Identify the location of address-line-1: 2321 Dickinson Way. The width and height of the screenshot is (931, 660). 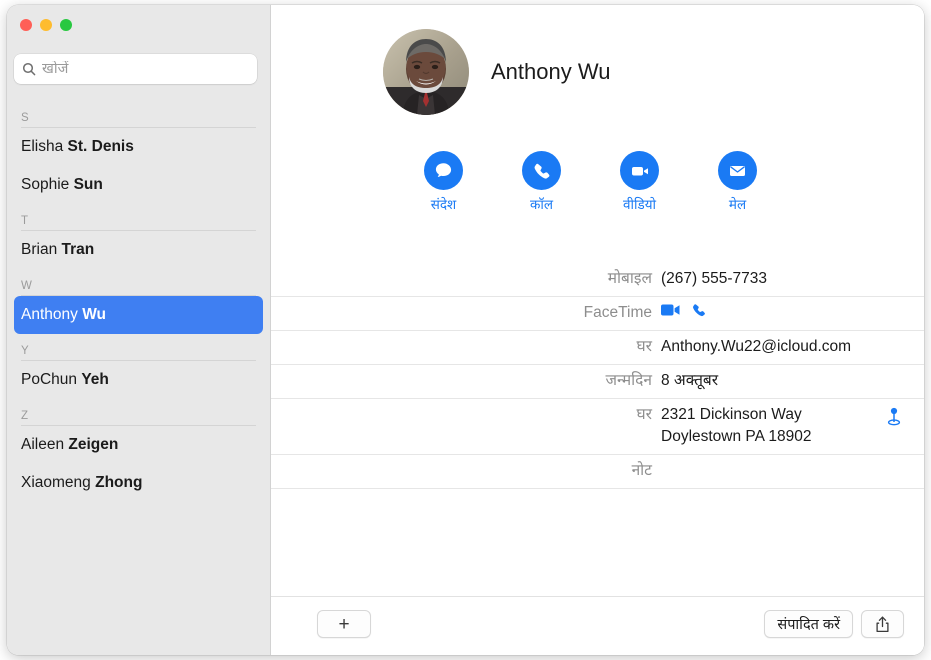
(731, 414).